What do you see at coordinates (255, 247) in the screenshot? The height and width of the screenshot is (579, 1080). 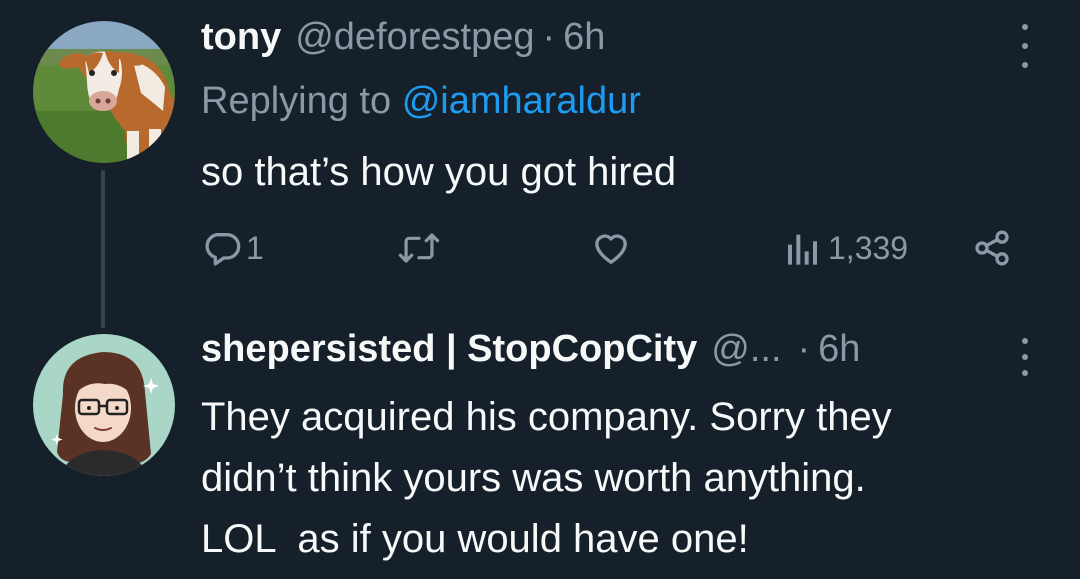 I see `reply-count: 1` at bounding box center [255, 247].